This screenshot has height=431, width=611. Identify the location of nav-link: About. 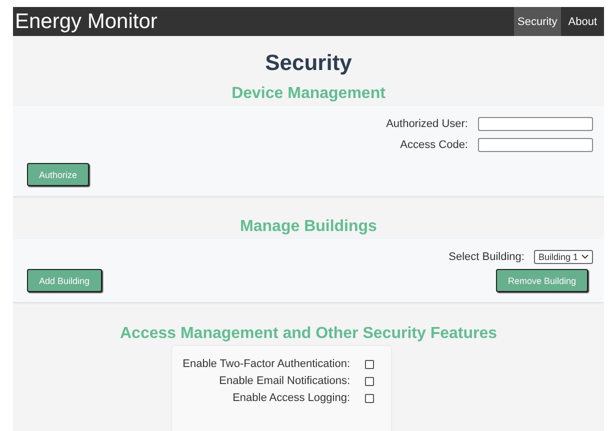
(582, 21).